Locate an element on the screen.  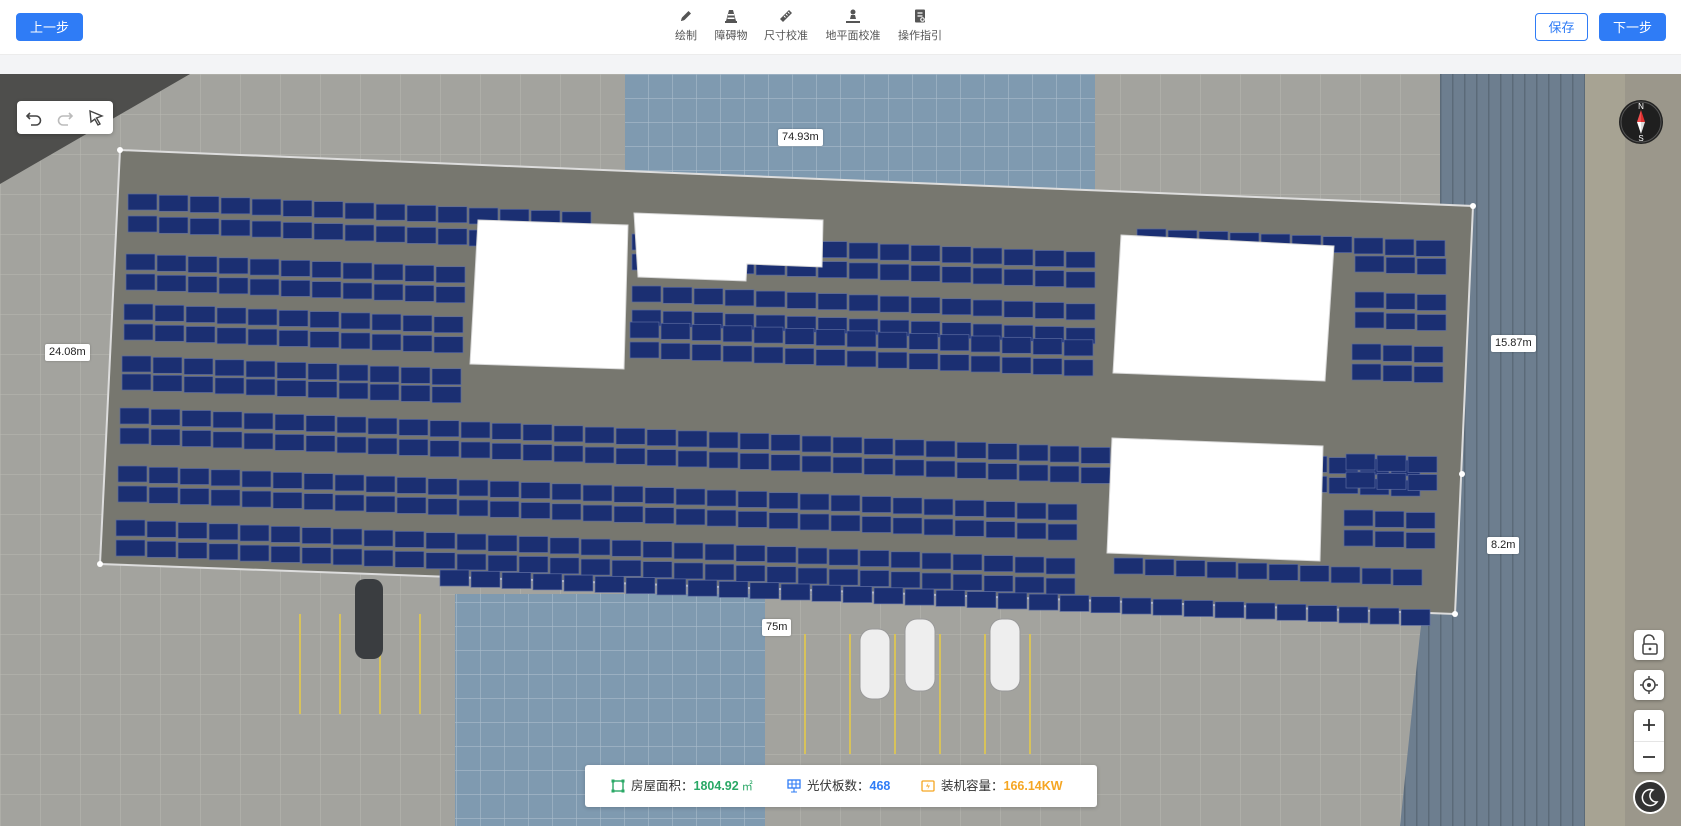
tool-guide: 操作指引 is located at coordinates (920, 25).